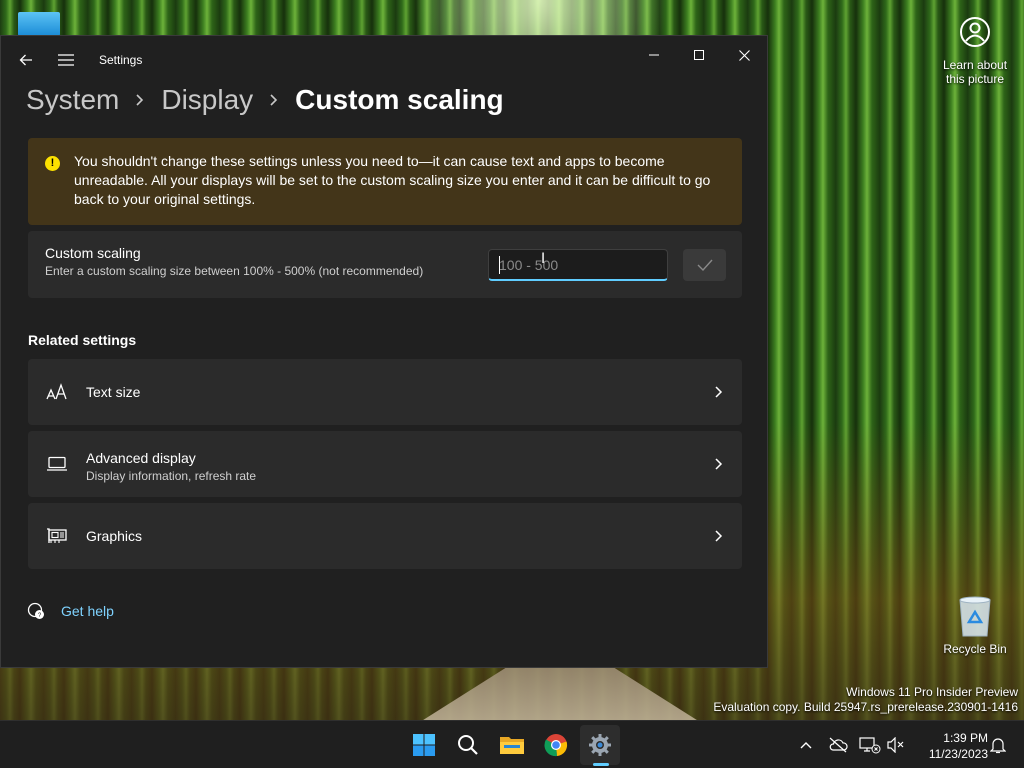 This screenshot has width=1024, height=768. I want to click on advanced-display-subtitle: Display information, refresh rate, so click(171, 476).